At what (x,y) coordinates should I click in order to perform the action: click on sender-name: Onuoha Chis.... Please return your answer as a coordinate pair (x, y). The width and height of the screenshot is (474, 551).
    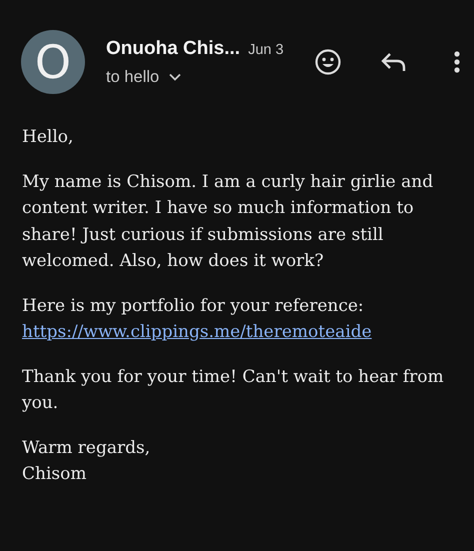
    Looking at the image, I should click on (173, 49).